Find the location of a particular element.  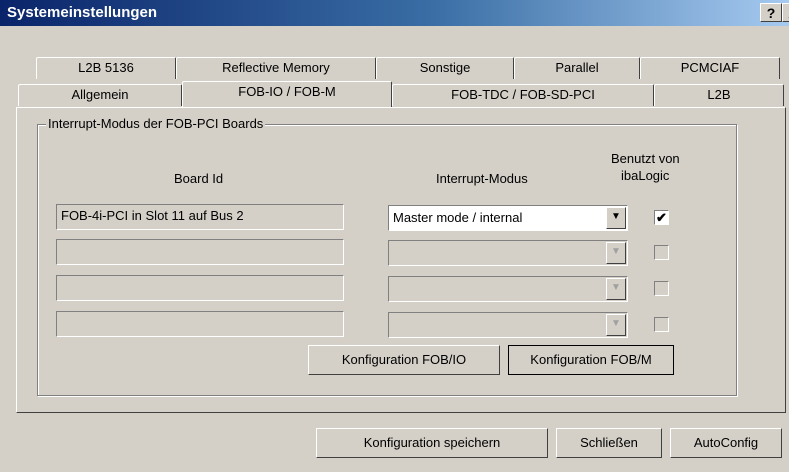

used-by-ibalogic-checkbox: ✔ is located at coordinates (661, 217).